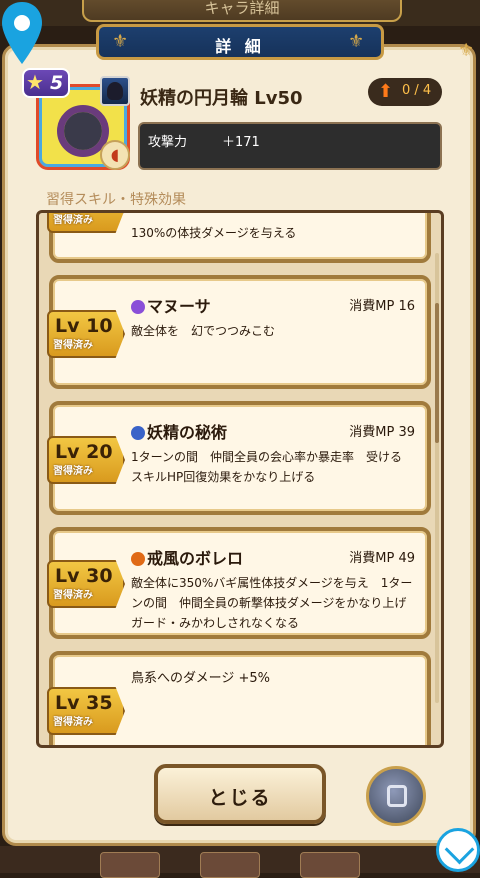 The height and width of the screenshot is (878, 480). What do you see at coordinates (57, 83) in the screenshot?
I see `rarity-stars: 5` at bounding box center [57, 83].